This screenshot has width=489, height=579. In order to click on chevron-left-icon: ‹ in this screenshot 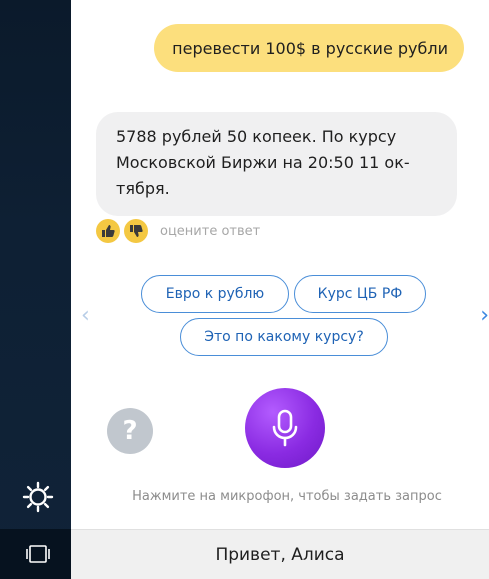, I will do `click(85, 316)`.